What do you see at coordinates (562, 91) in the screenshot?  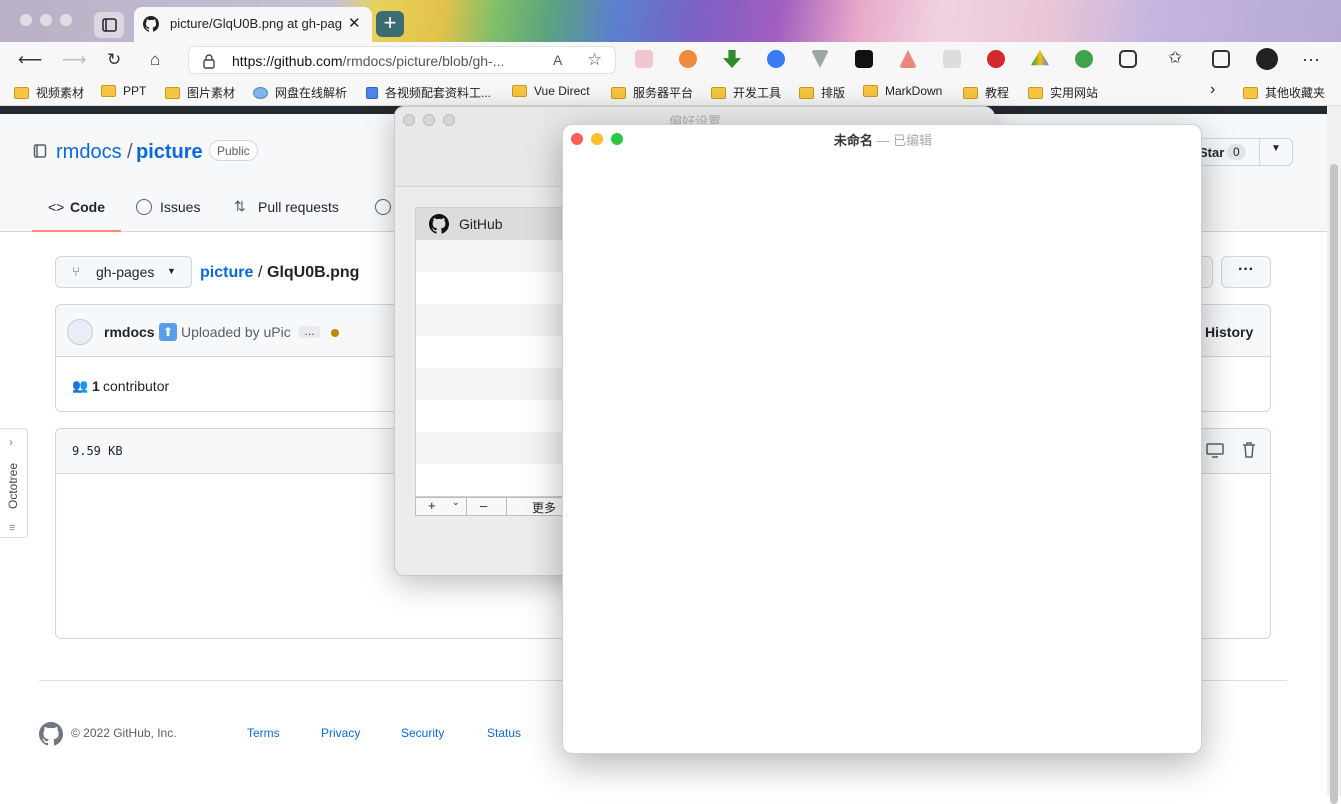 I see `bookmark-label: Vue Direct` at bounding box center [562, 91].